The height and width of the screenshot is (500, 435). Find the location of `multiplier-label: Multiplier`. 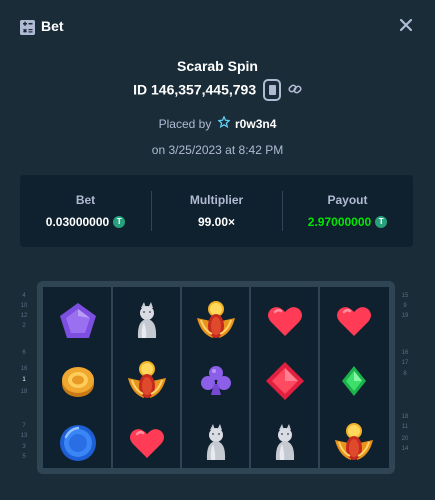

multiplier-label: Multiplier is located at coordinates (216, 200).